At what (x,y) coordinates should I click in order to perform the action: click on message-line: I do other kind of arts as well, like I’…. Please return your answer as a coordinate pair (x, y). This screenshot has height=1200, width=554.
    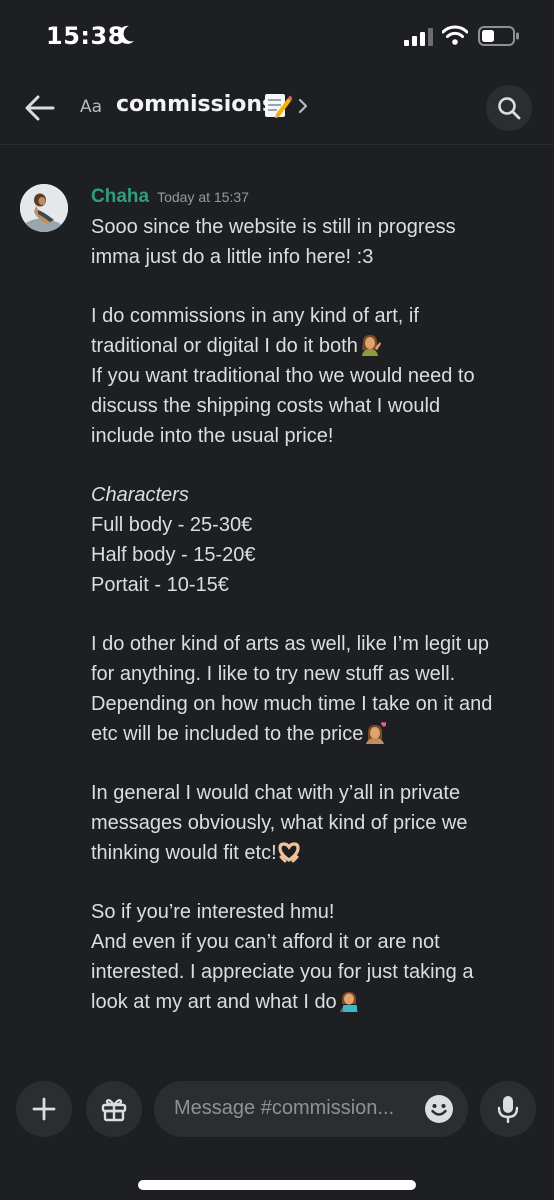
    Looking at the image, I should click on (290, 644).